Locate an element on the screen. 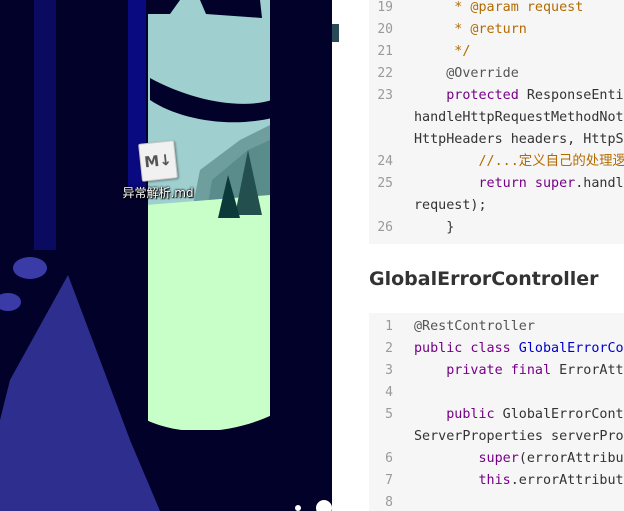  code-keyword: public class is located at coordinates (462, 348).